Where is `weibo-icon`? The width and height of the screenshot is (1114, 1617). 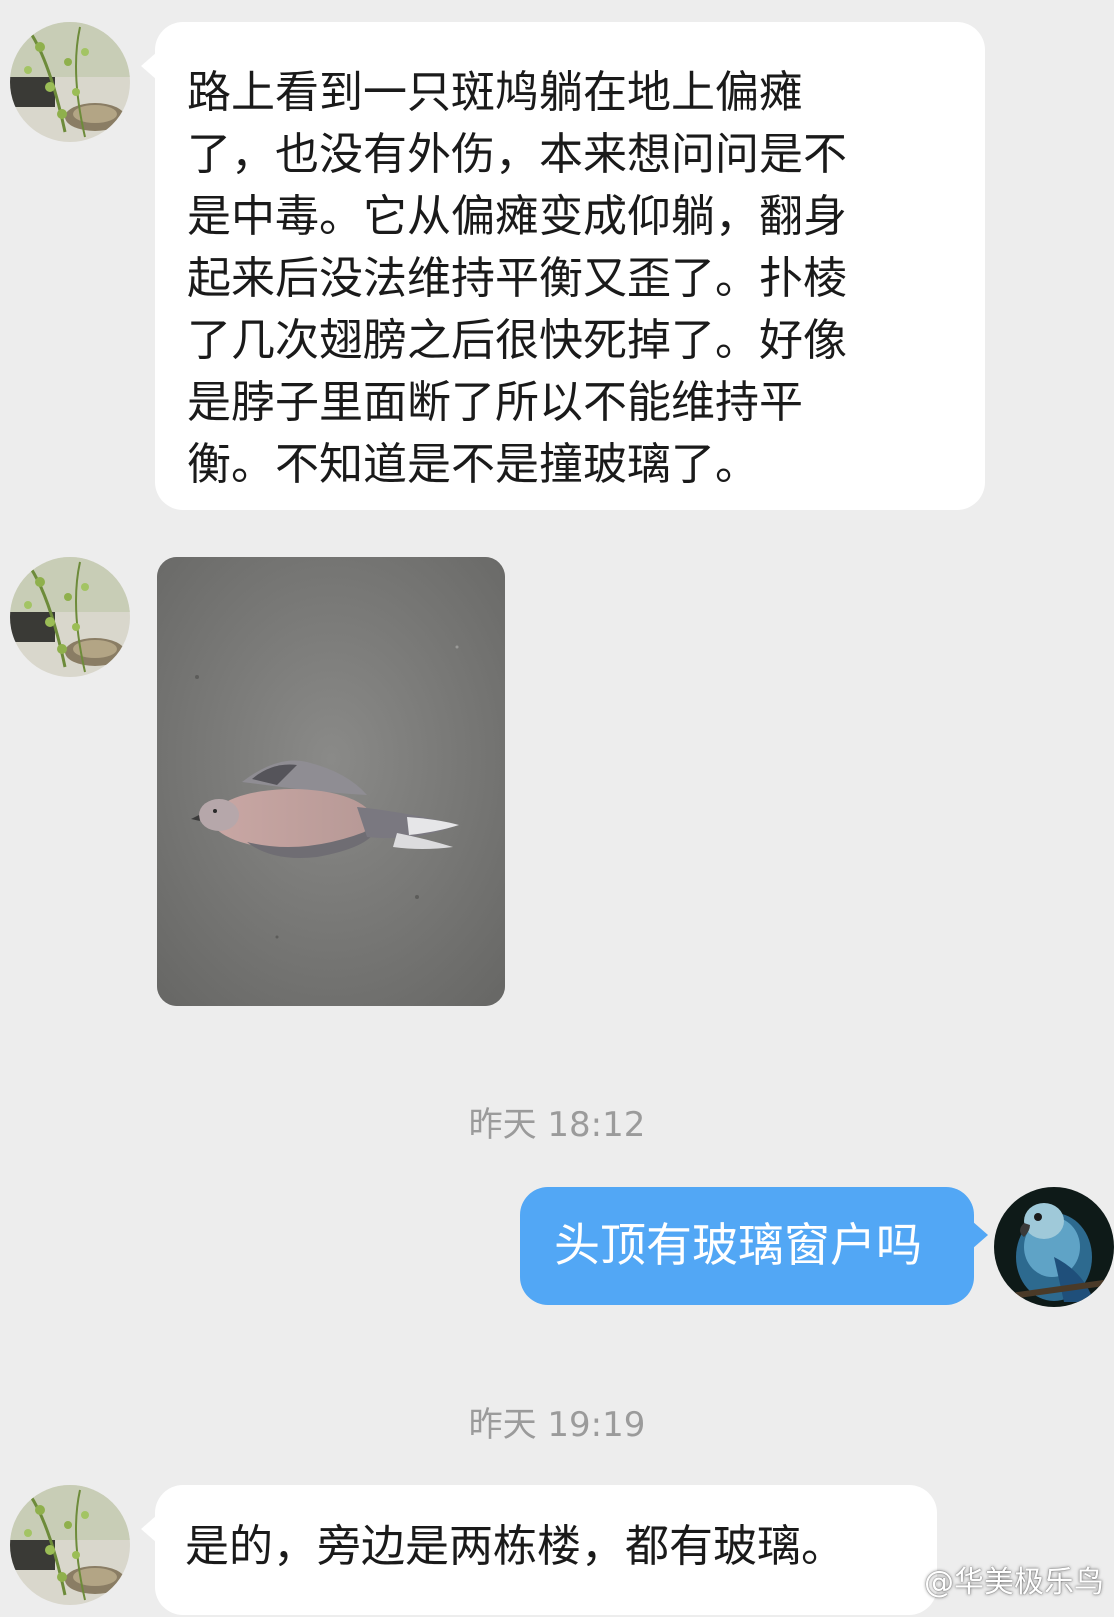 weibo-icon is located at coordinates (899, 1580).